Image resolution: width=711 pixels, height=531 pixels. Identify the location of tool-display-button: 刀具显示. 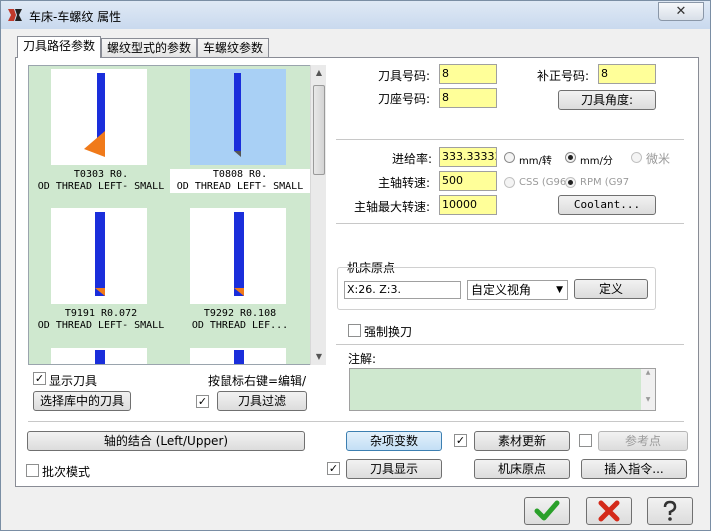
(394, 469).